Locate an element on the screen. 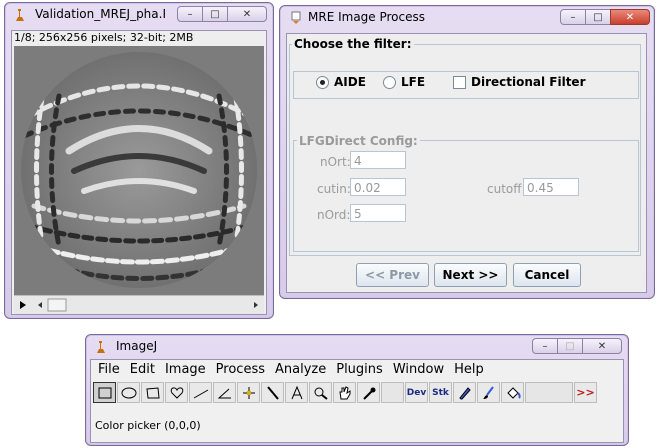 Image resolution: width=660 pixels, height=448 pixels. rectangle-tool-icon is located at coordinates (104, 392).